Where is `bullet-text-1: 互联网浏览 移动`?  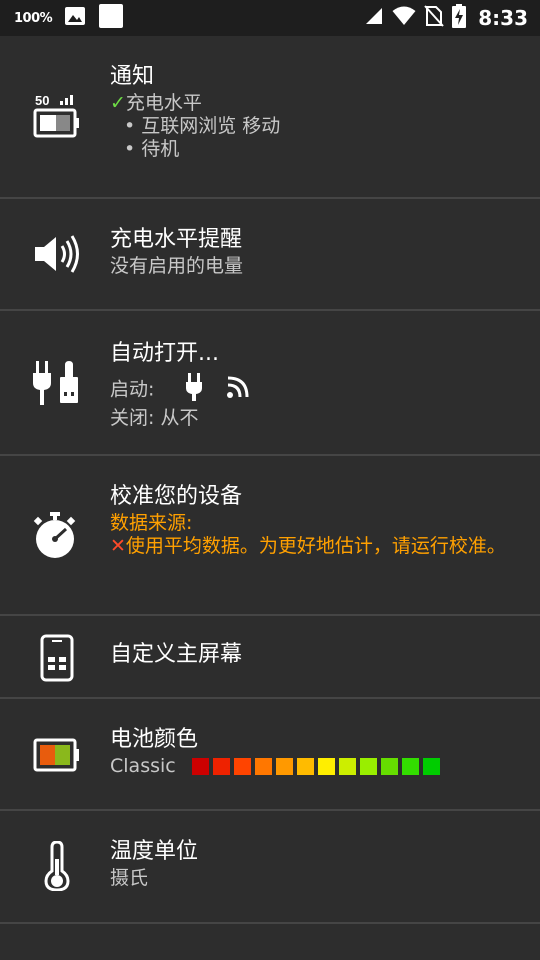
bullet-text-1: 互联网浏览 移动 is located at coordinates (211, 126).